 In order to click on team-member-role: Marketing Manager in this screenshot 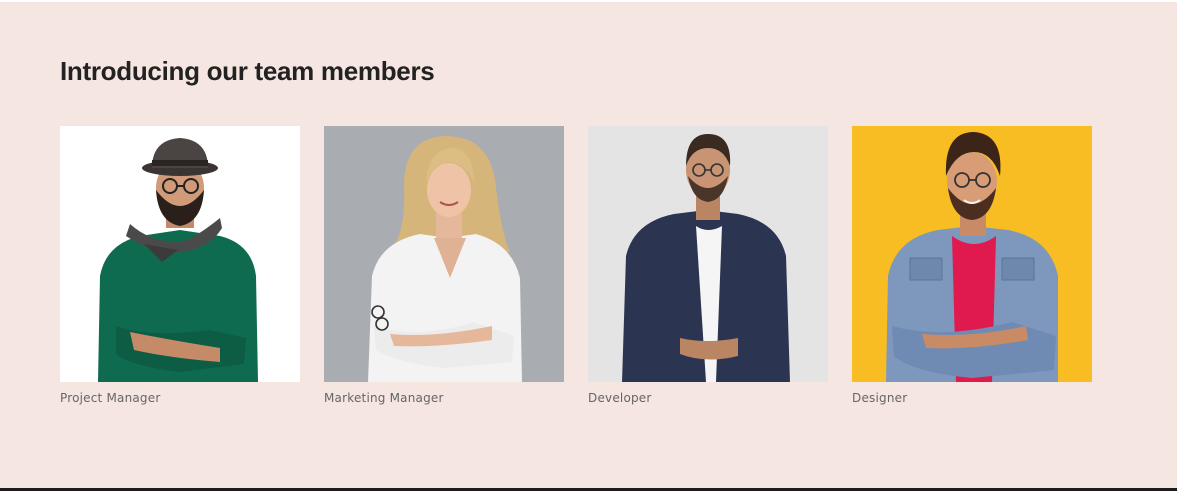, I will do `click(384, 398)`.